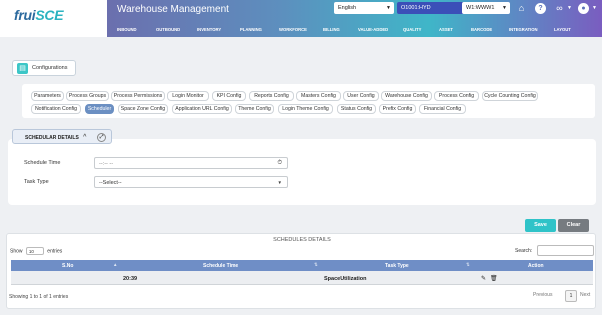  Describe the element at coordinates (254, 109) in the screenshot. I see `tab-theme-config: Theme Config` at that location.